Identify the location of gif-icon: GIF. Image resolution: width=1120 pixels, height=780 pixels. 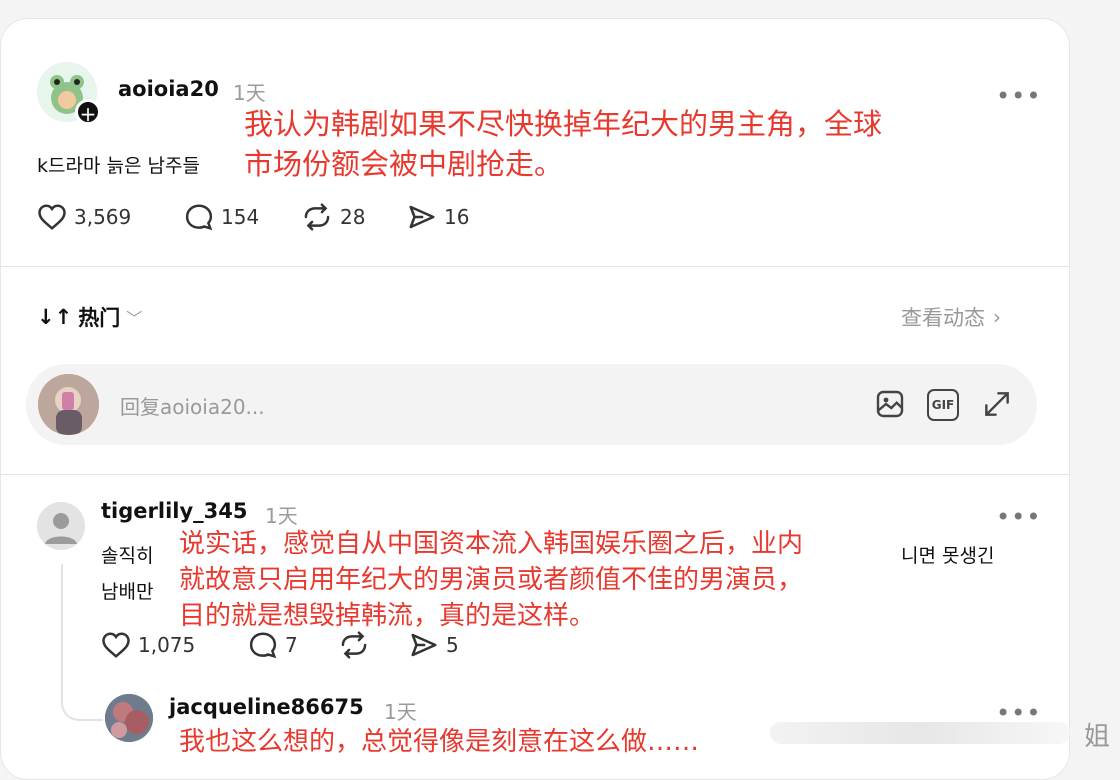
(943, 405).